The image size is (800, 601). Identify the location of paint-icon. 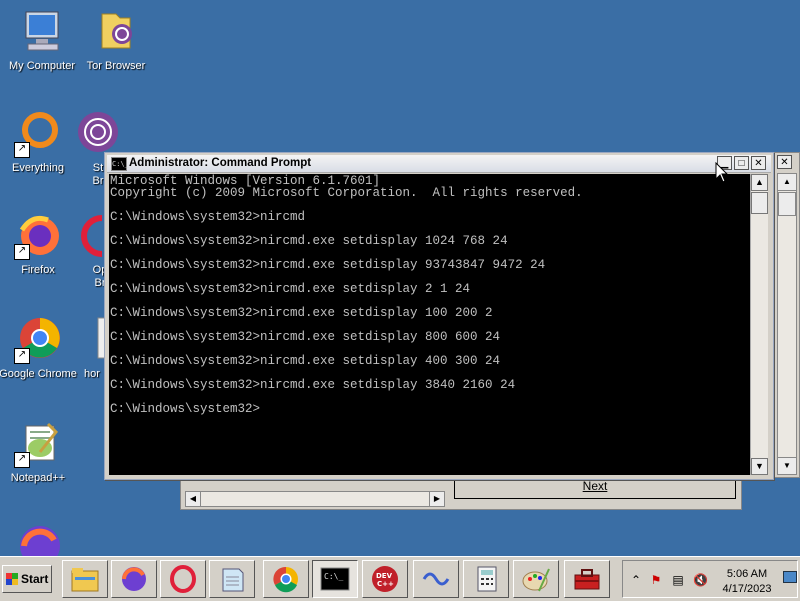
(536, 580).